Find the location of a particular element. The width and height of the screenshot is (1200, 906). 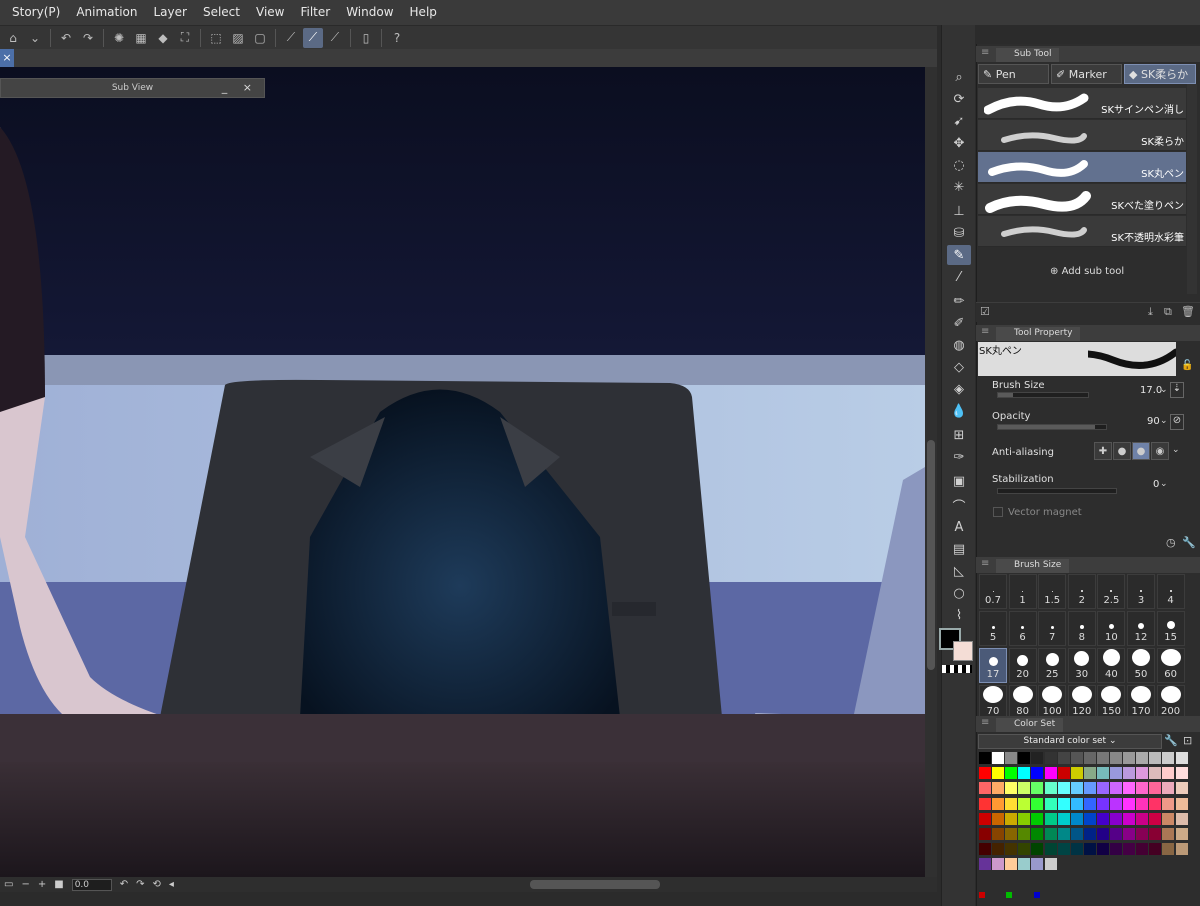

menu-select: Select is located at coordinates (221, 12).